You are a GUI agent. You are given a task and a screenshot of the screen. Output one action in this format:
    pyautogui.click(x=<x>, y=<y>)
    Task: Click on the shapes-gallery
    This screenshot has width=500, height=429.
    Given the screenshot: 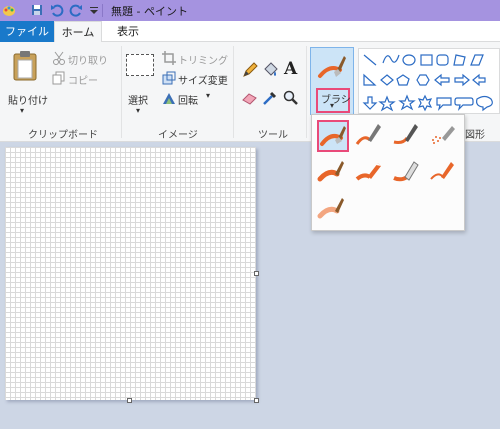 What is the action you would take?
    pyautogui.click(x=429, y=81)
    